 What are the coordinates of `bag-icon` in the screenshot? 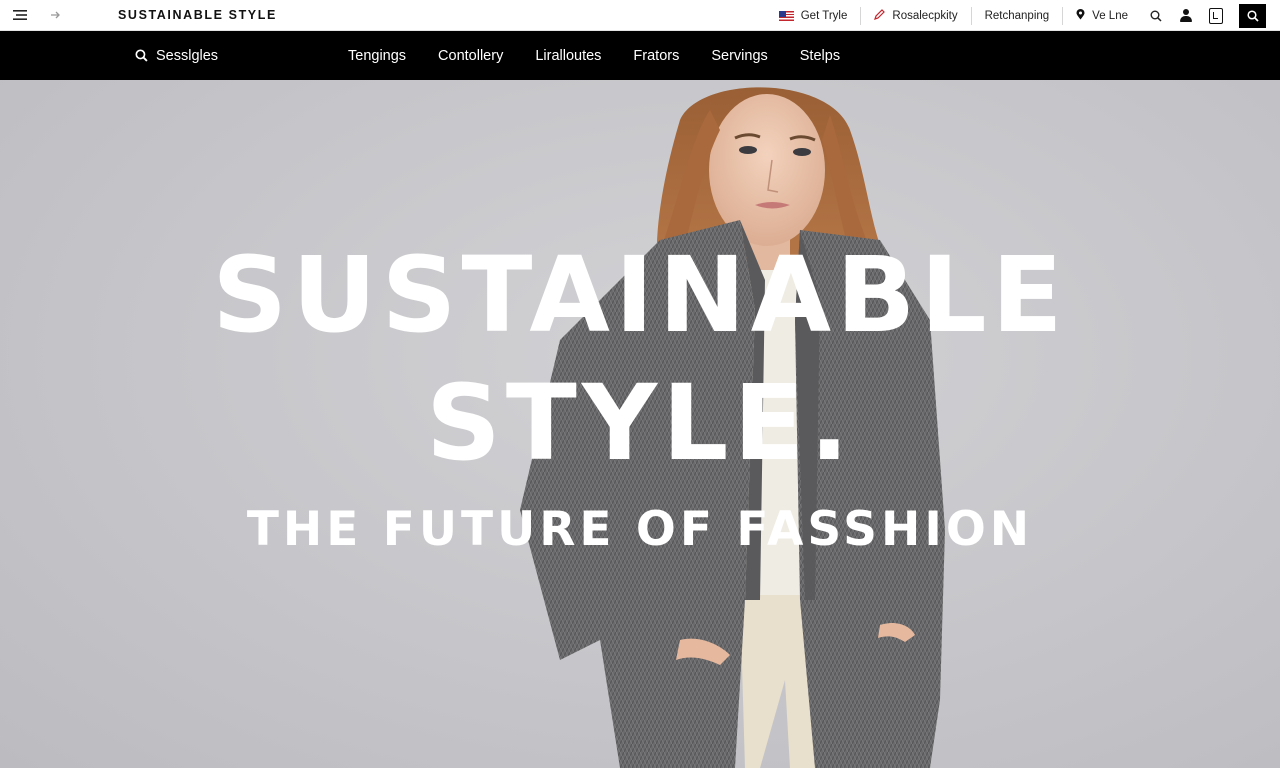 It's located at (1216, 16).